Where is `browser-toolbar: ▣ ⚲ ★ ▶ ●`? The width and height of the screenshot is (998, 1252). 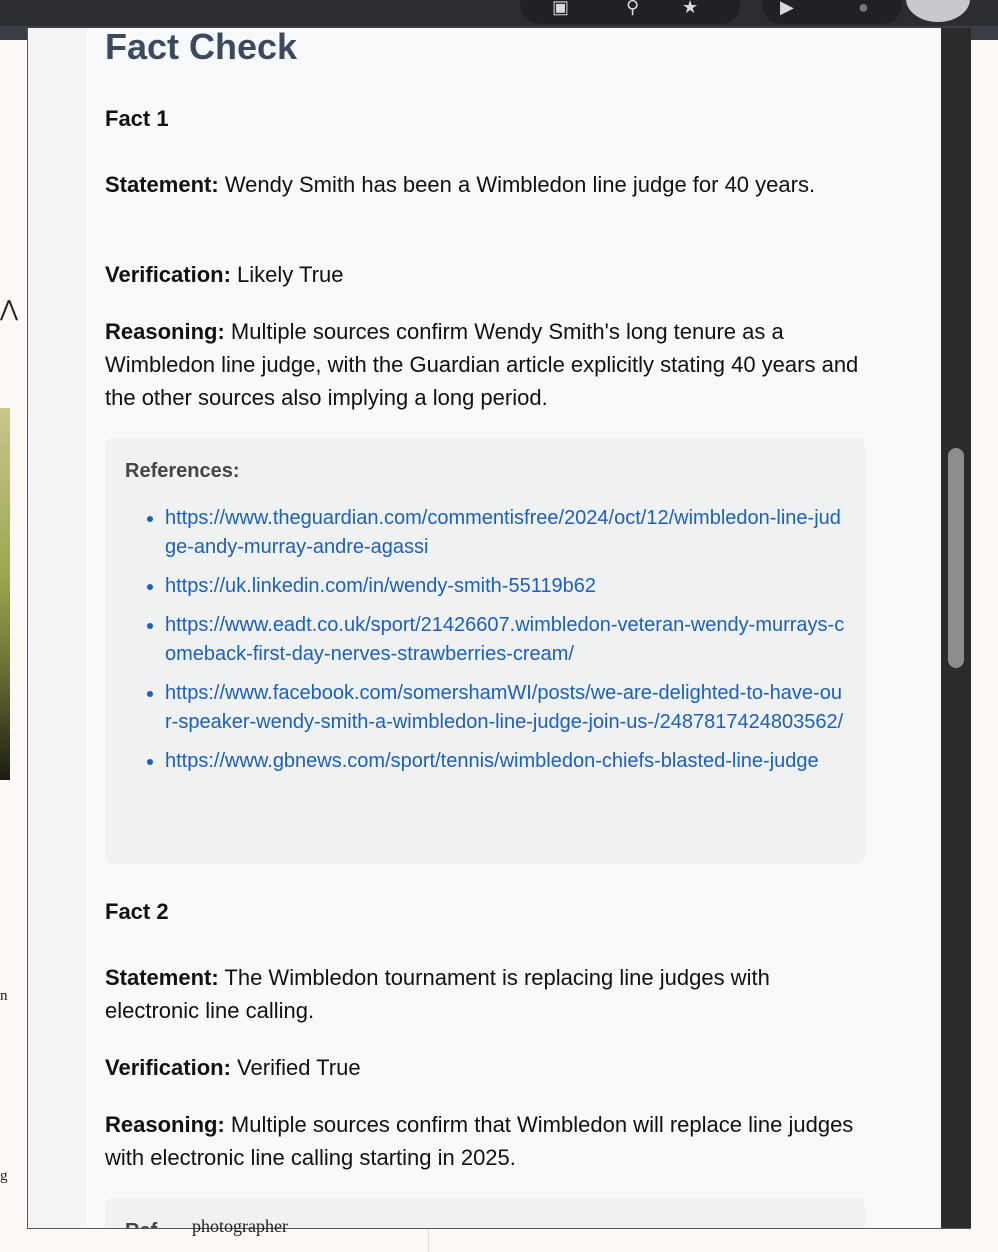
browser-toolbar: ▣ ⚲ ★ ▶ ● is located at coordinates (499, 14).